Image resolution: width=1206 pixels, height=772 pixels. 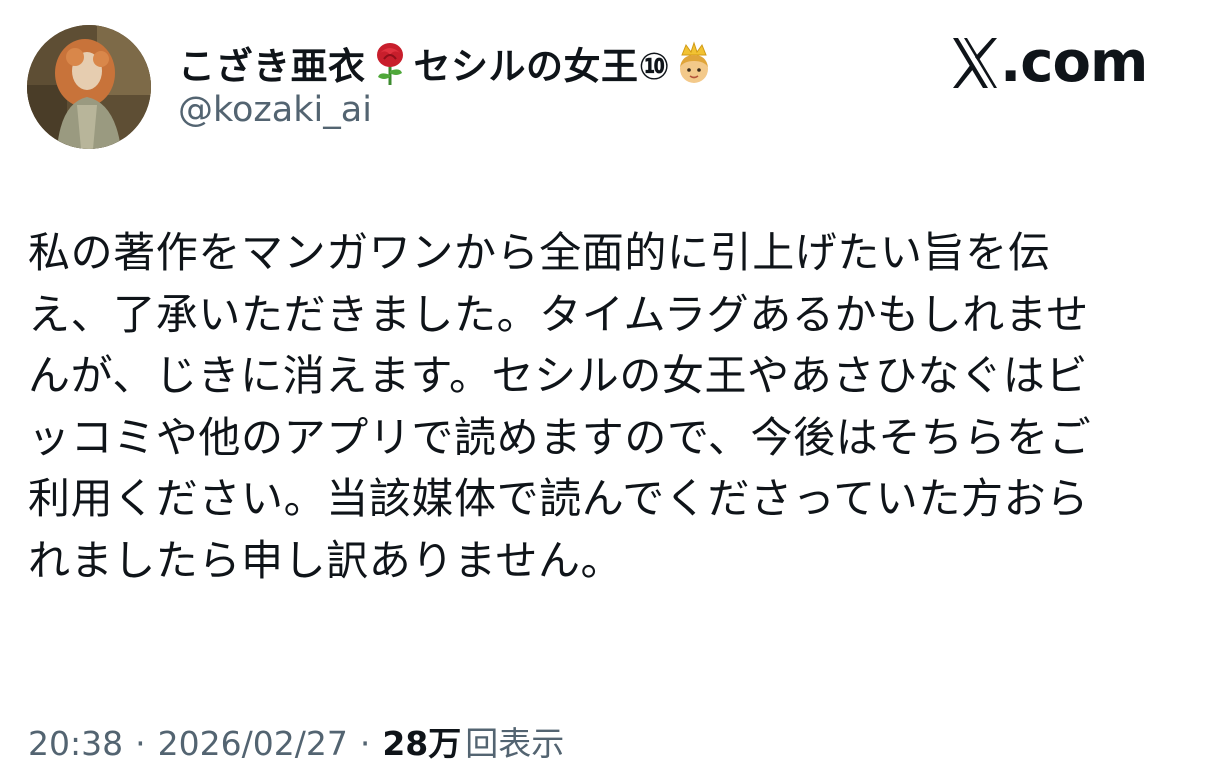 I want to click on views-count: 28万, so click(x=421, y=741).